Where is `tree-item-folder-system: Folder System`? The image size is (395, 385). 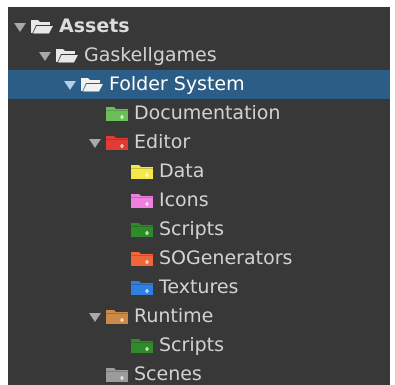
tree-item-folder-system: Folder System is located at coordinates (199, 84).